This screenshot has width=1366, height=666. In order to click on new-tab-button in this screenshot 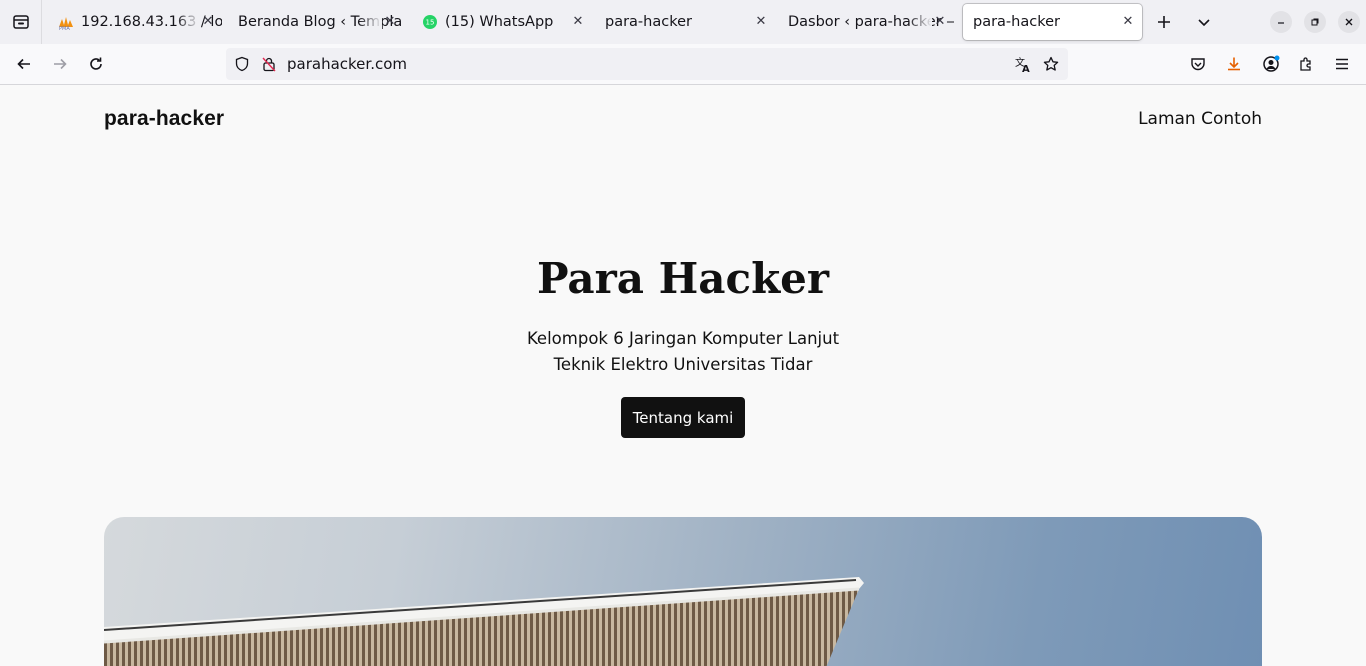, I will do `click(1164, 22)`.